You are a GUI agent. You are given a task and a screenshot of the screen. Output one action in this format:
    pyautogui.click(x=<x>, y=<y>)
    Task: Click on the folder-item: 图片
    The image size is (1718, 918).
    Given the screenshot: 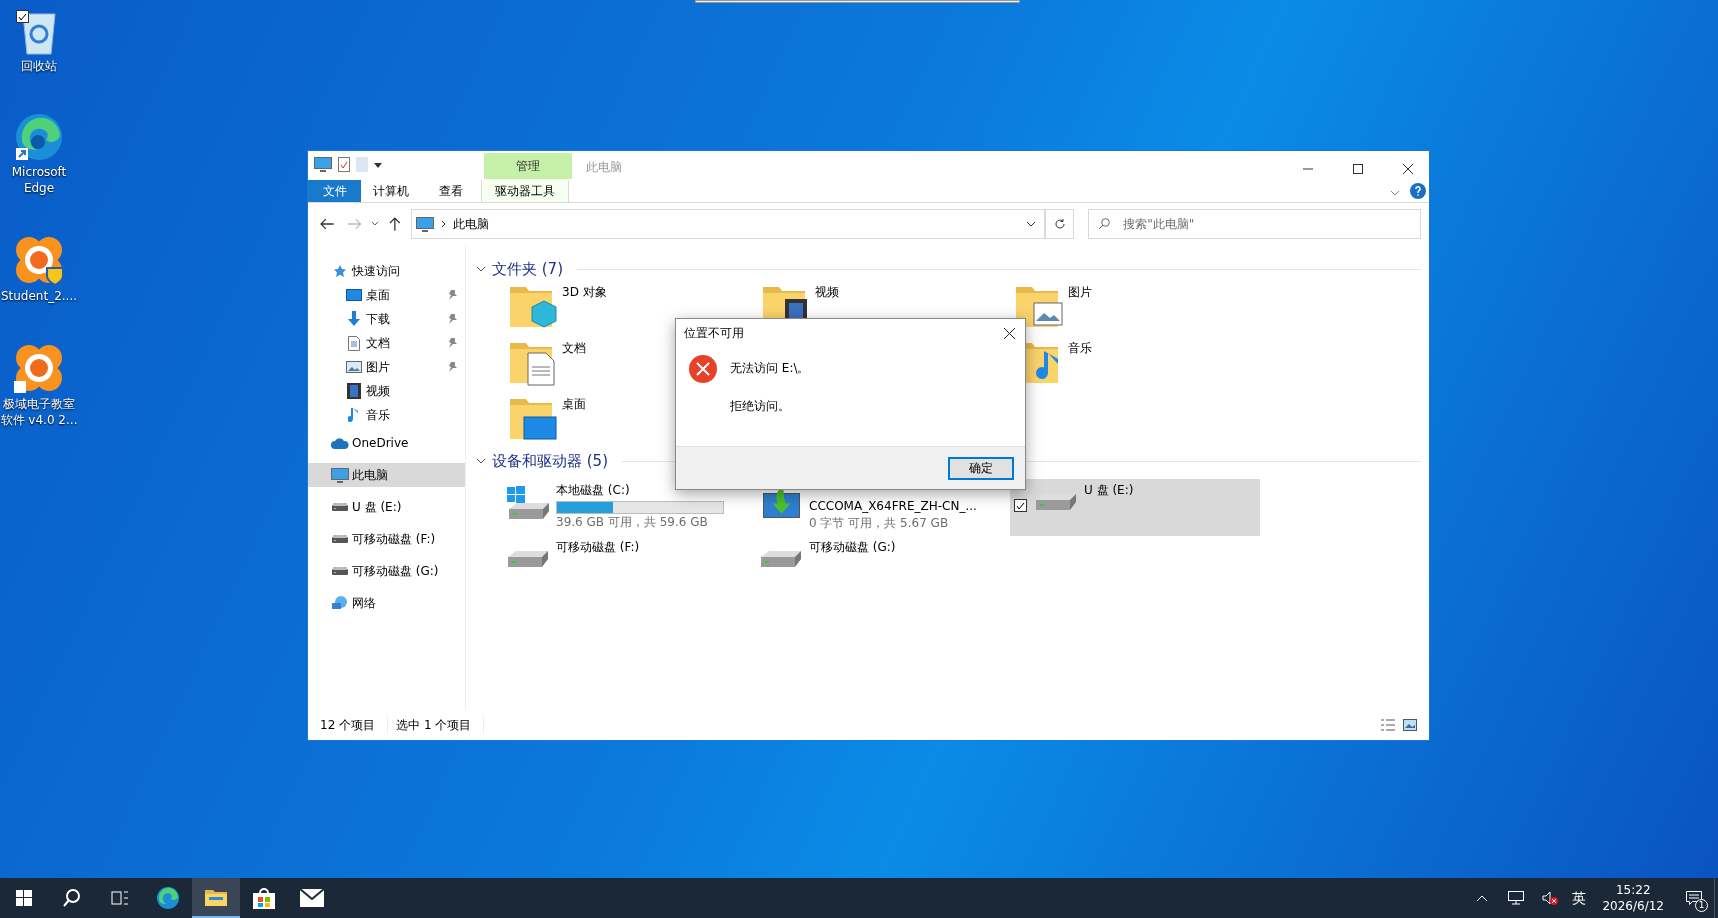 What is the action you would take?
    pyautogui.click(x=1053, y=309)
    